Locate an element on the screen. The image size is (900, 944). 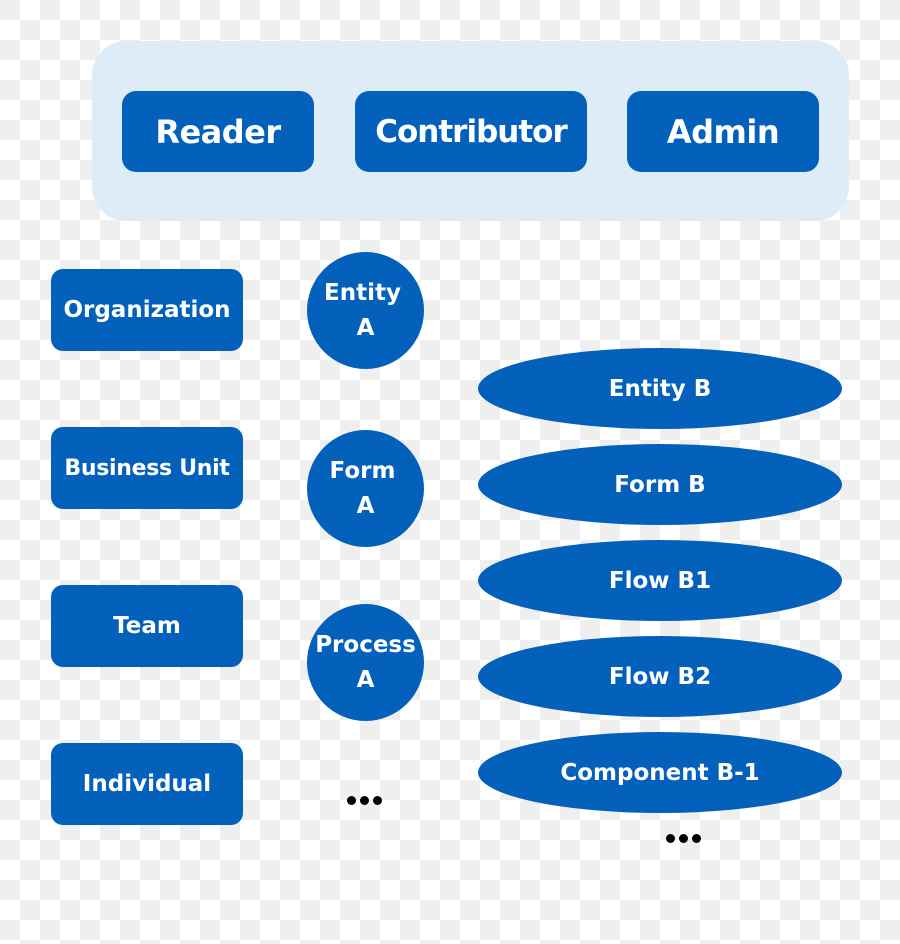
resource-flow-b2: Flow B2 is located at coordinates (660, 676).